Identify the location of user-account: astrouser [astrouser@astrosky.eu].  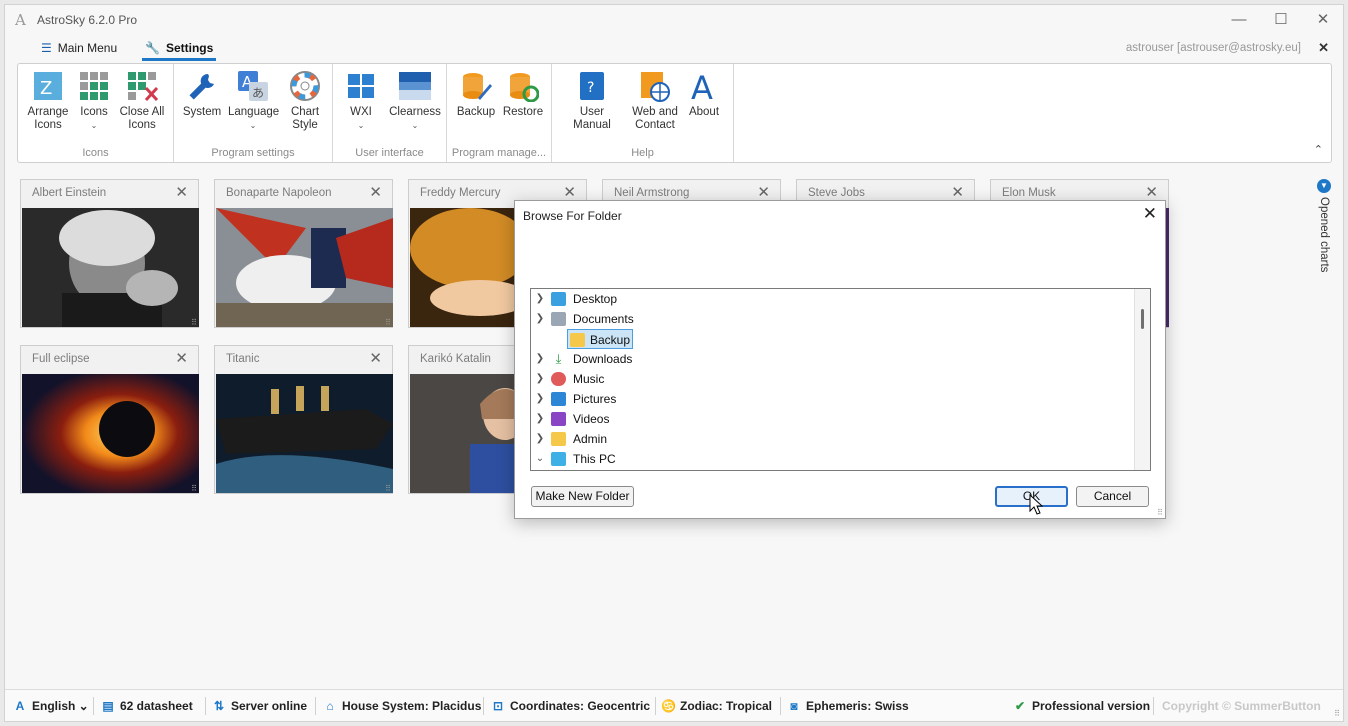
(1213, 48).